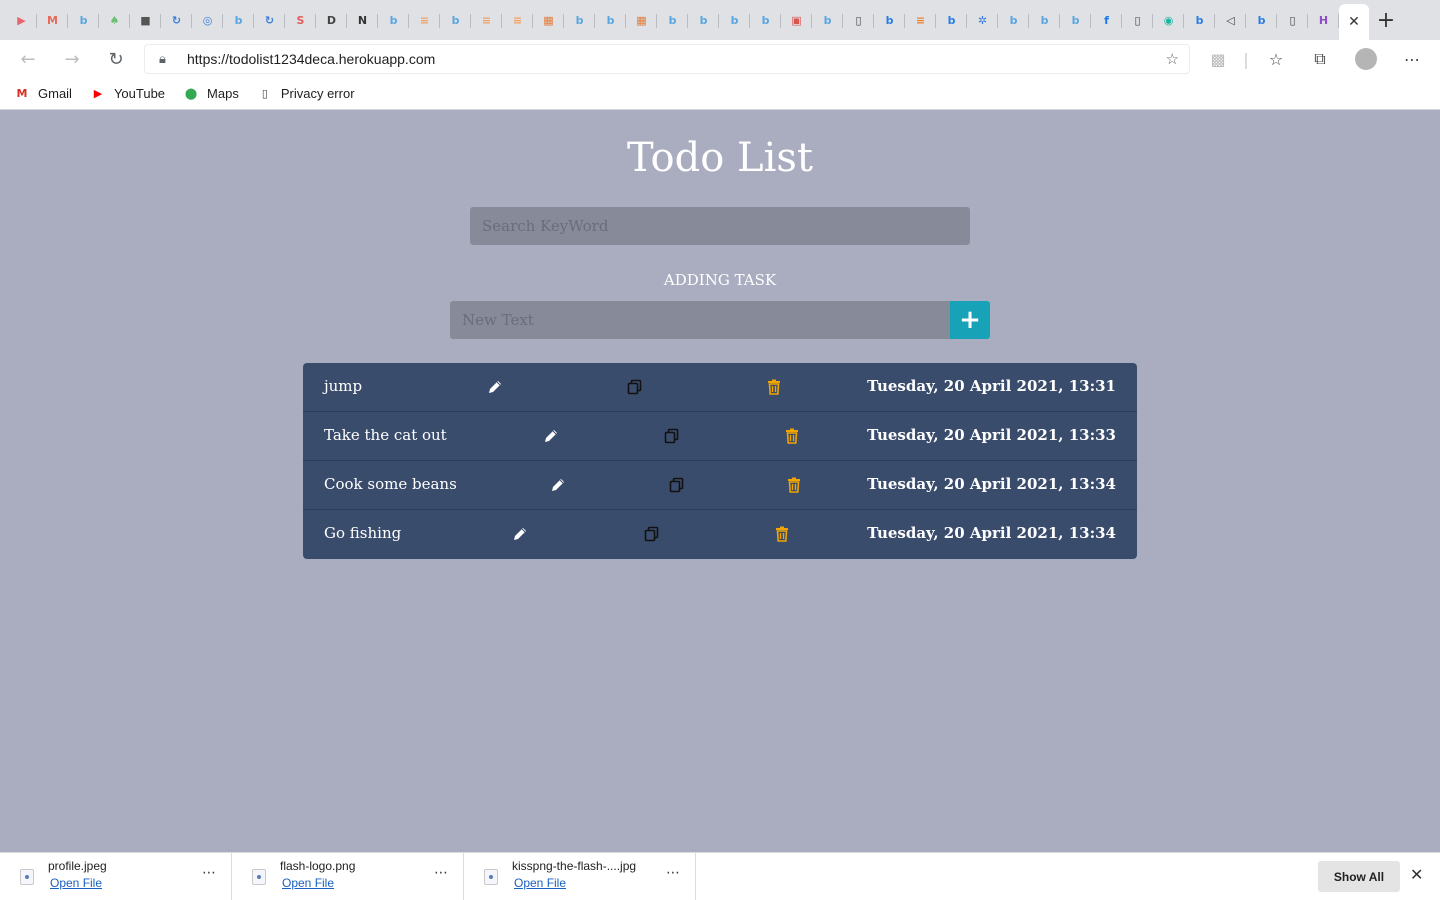 The width and height of the screenshot is (1440, 900). I want to click on reload-button: ↻, so click(116, 59).